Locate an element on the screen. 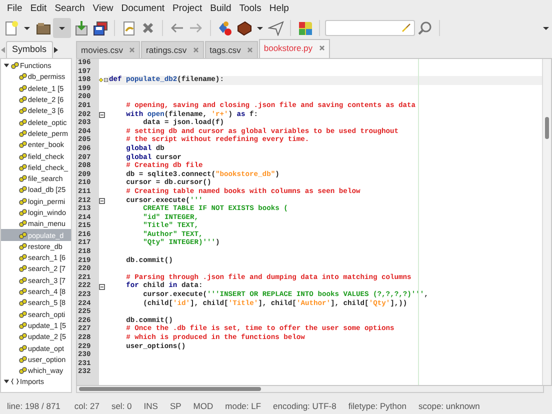  menu-item: View is located at coordinates (103, 8).